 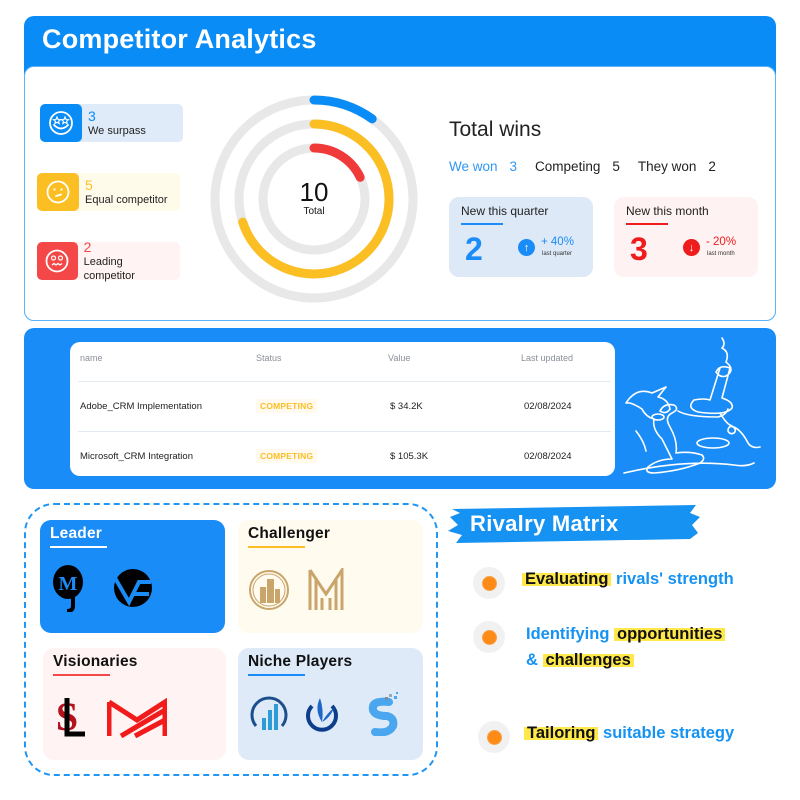 I want to click on quadrant-title: Visionaries, so click(x=95, y=661).